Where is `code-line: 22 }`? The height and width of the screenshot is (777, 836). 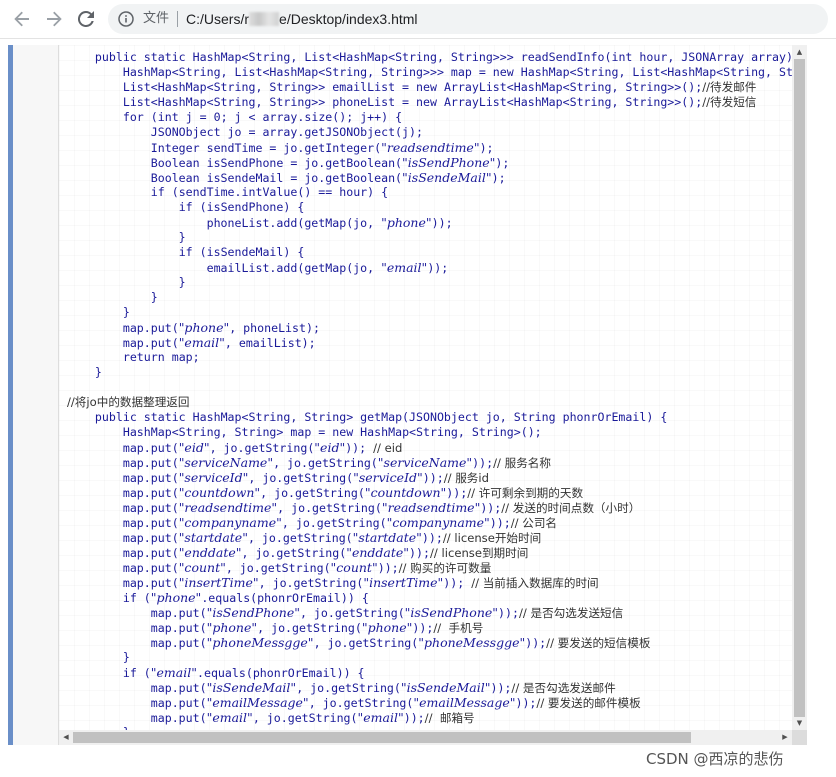 code-line: 22 } is located at coordinates (429, 372).